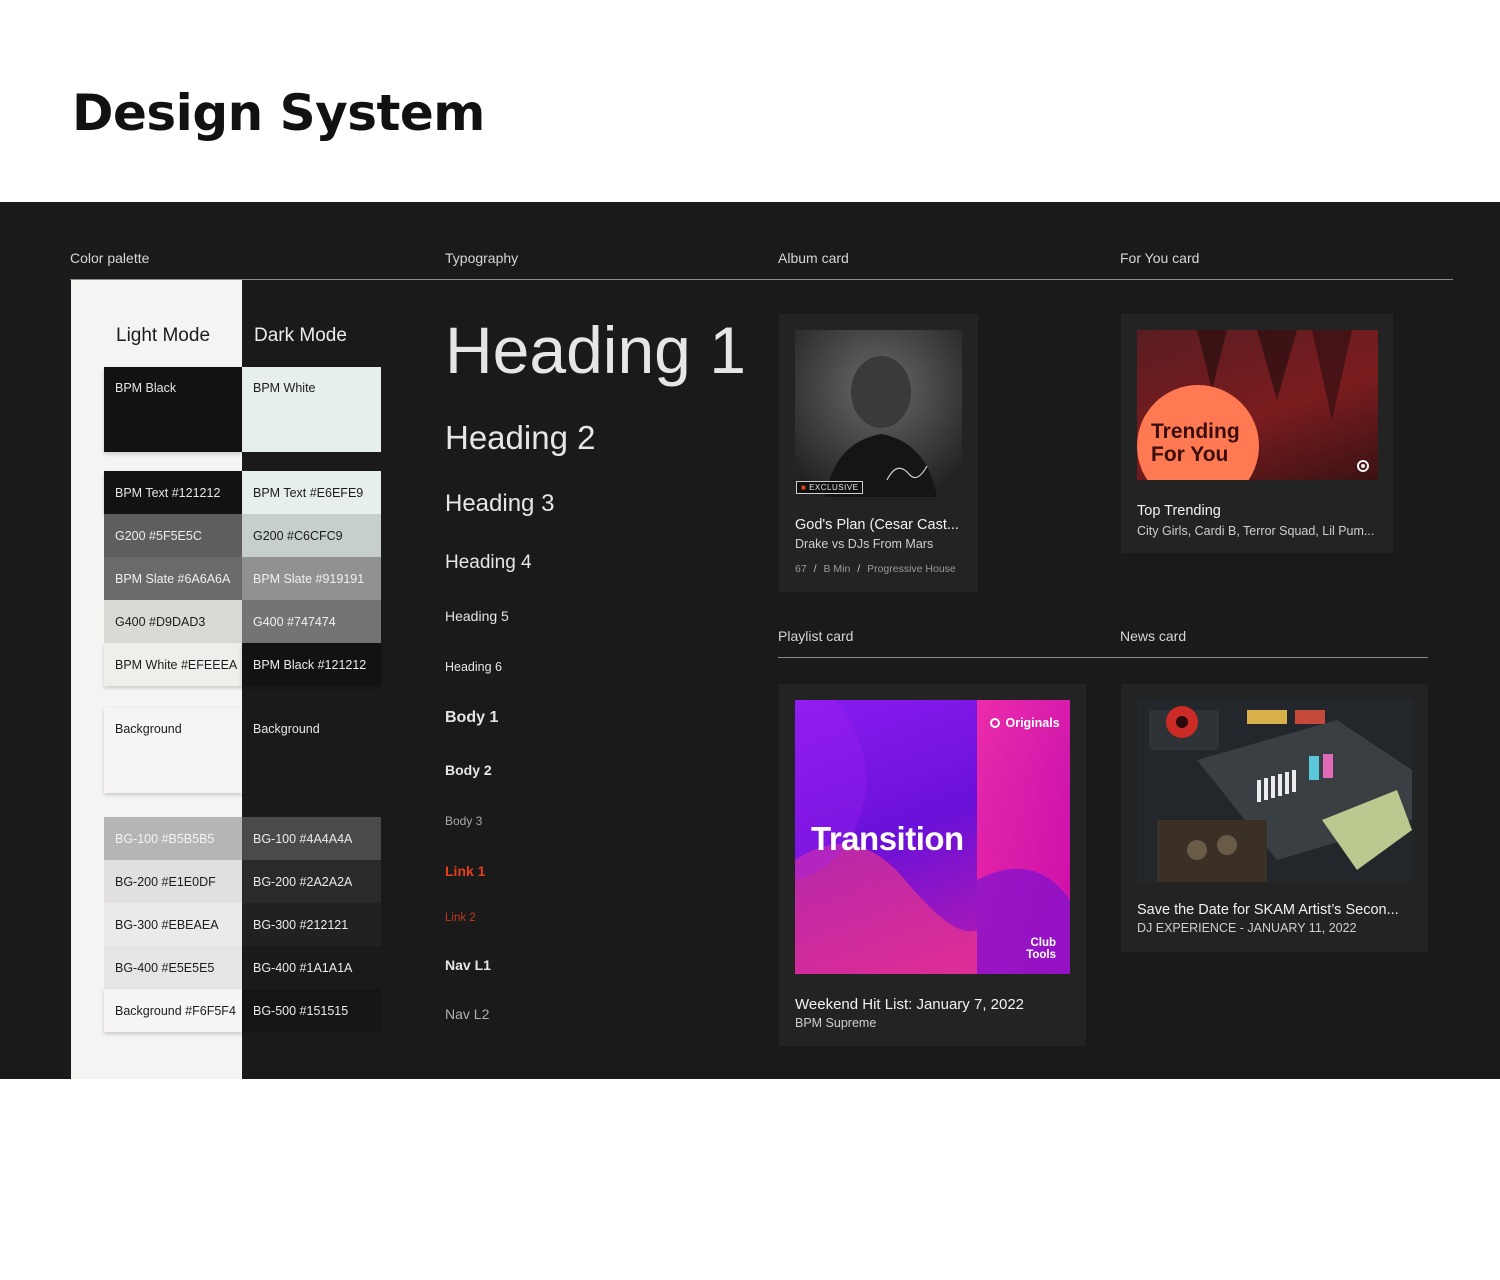 The width and height of the screenshot is (1500, 1280). Describe the element at coordinates (1160, 258) in the screenshot. I see `section-label-for-you-card: For You card` at that location.